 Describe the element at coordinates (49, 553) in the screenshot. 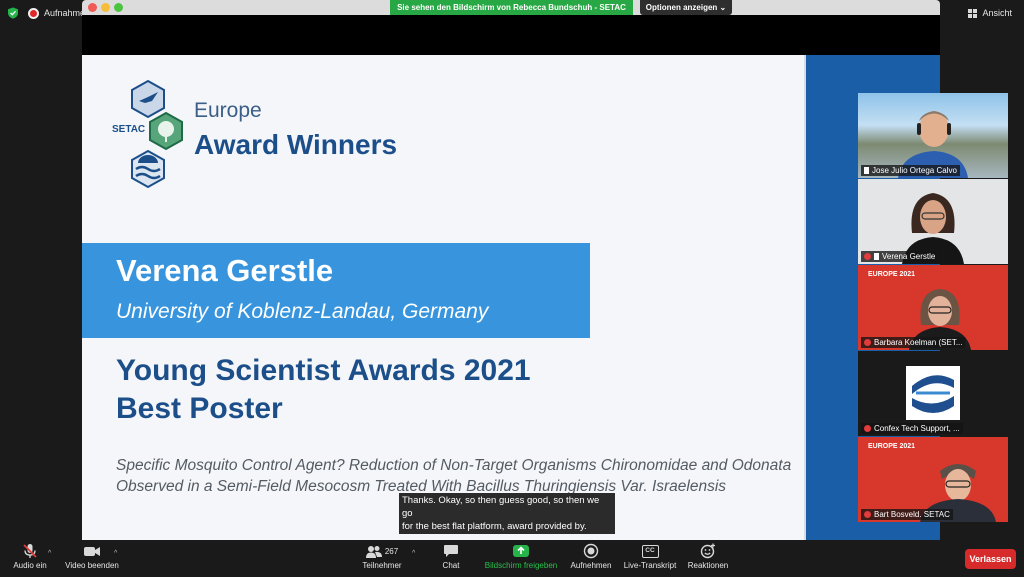

I see `audio-options-caret-icon: ^` at that location.